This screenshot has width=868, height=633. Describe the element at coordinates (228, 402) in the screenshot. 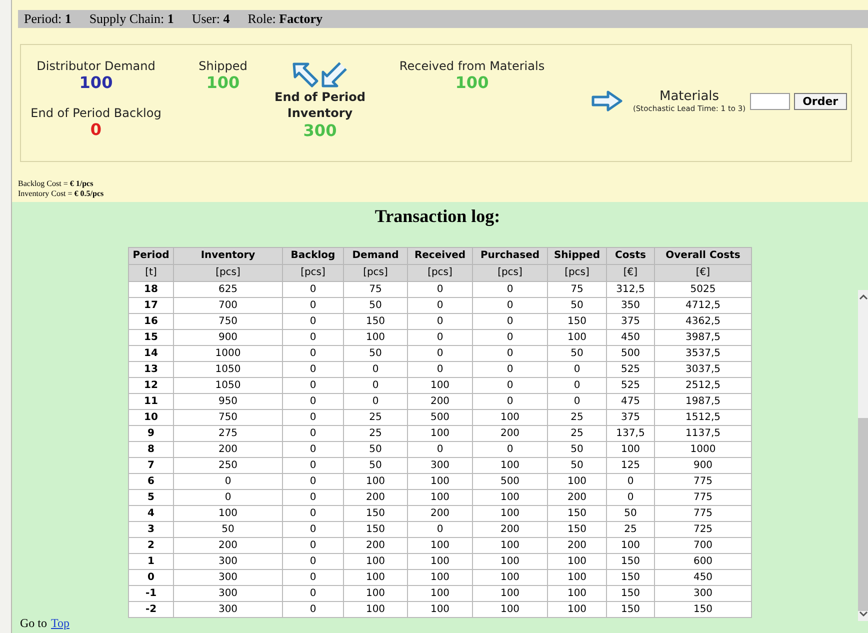

I see `table-cell: 950` at that location.